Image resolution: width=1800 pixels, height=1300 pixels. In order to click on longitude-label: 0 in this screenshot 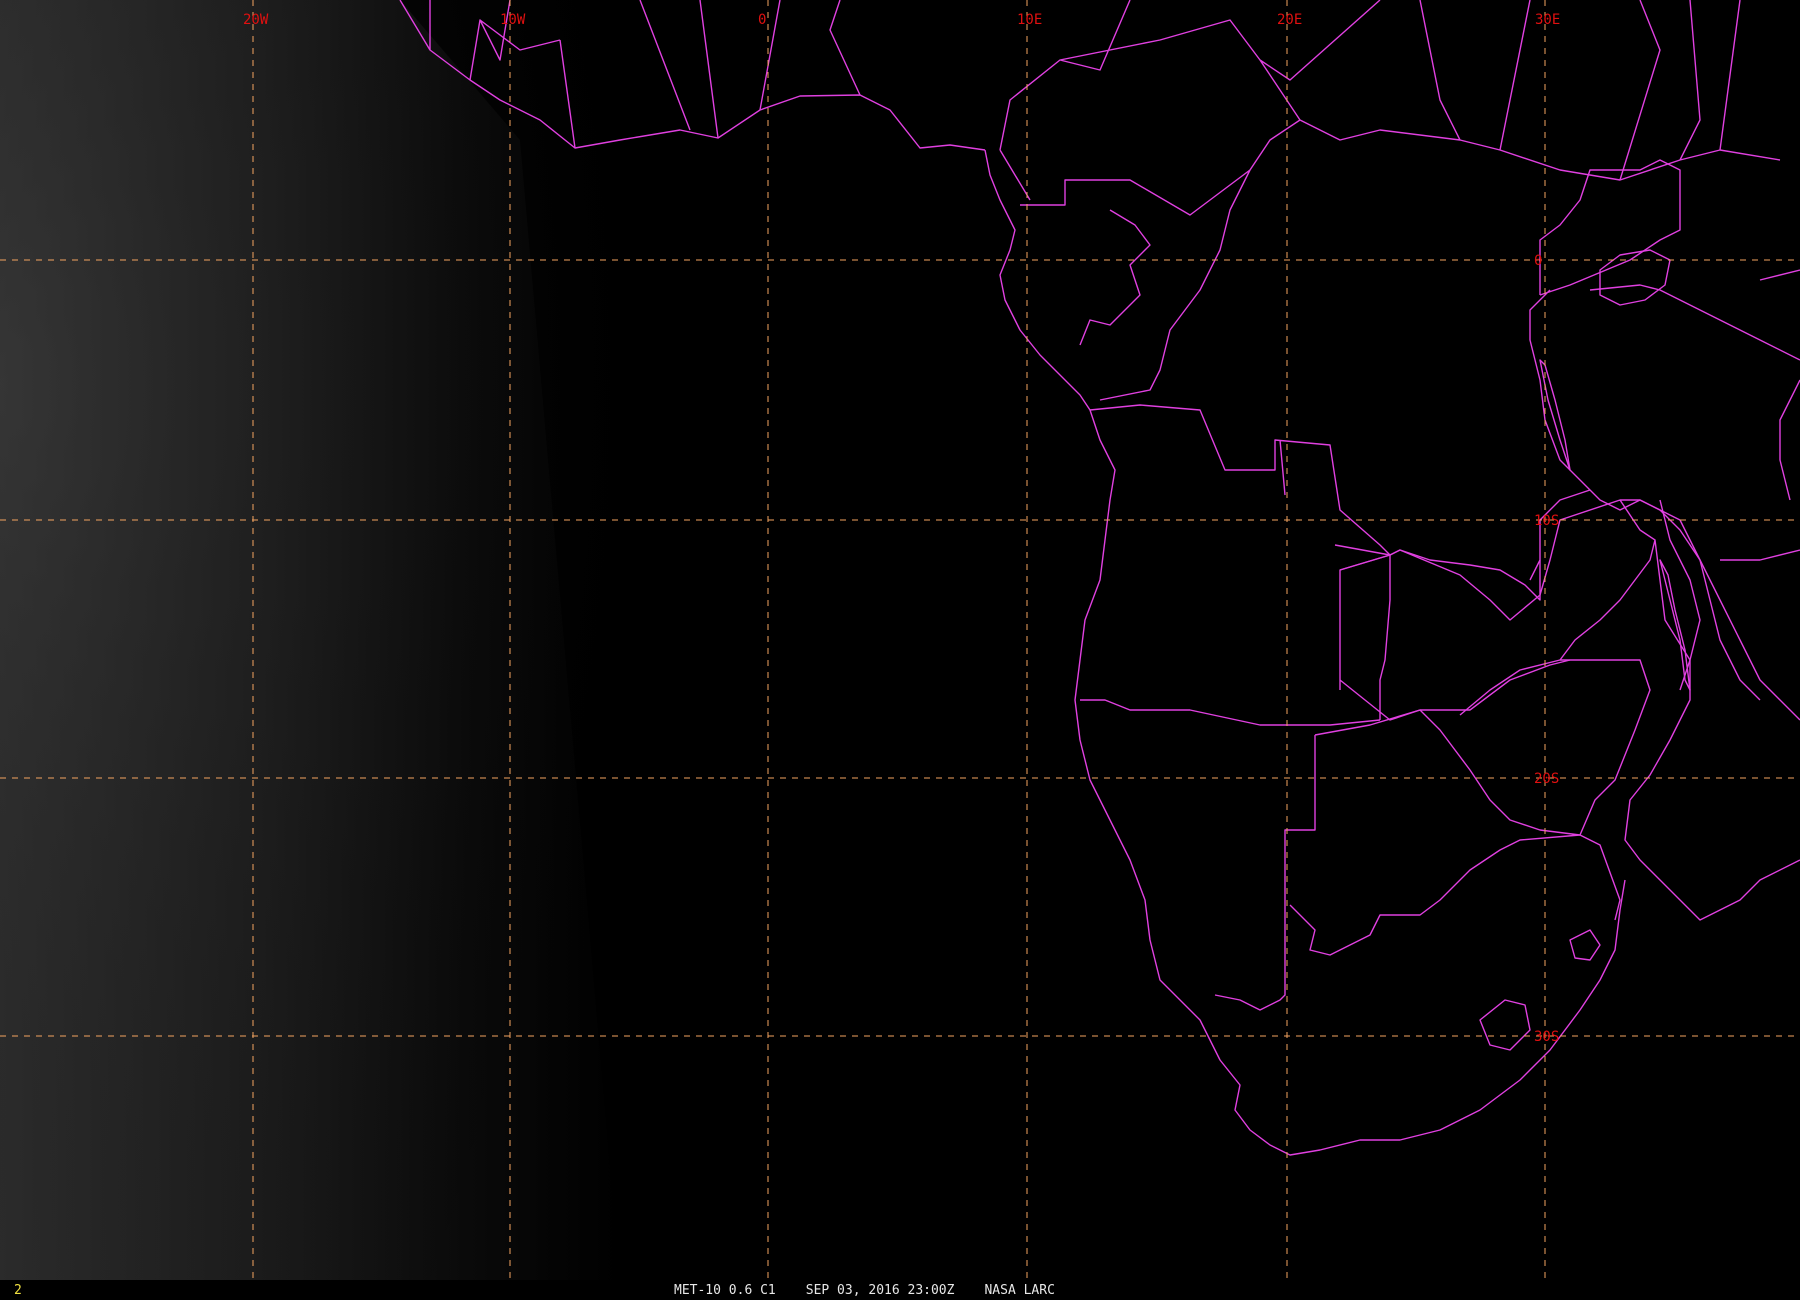, I will do `click(762, 20)`.